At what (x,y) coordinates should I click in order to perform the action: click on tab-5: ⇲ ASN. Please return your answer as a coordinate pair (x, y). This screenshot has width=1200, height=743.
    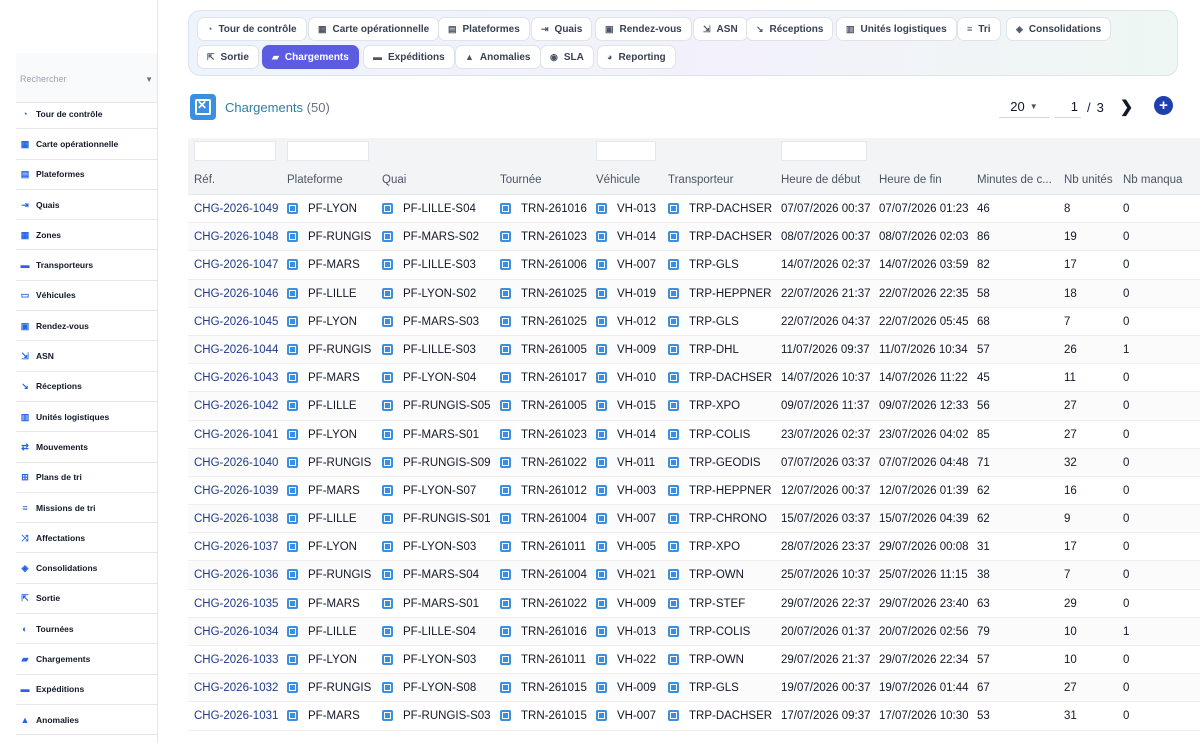
    Looking at the image, I should click on (720, 29).